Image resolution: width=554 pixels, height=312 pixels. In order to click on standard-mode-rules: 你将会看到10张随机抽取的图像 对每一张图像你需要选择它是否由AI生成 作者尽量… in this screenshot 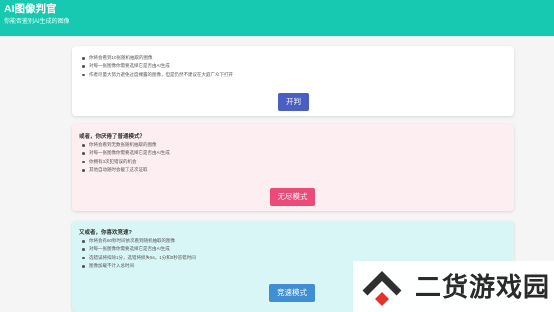, I will do `click(157, 66)`.